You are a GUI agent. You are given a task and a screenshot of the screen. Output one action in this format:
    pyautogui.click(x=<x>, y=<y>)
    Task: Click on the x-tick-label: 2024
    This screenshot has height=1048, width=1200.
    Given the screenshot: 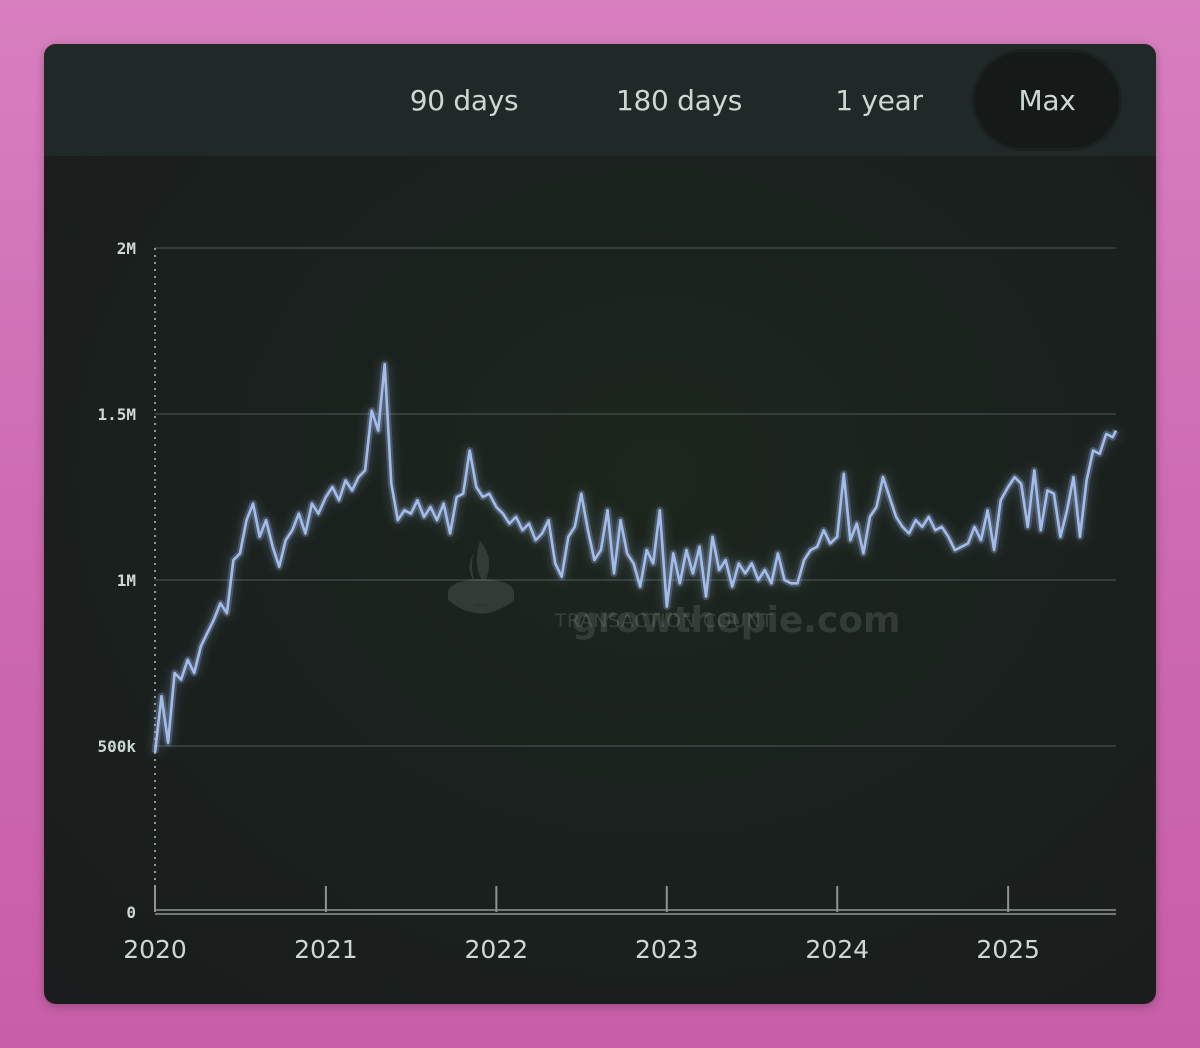 What is the action you would take?
    pyautogui.click(x=837, y=949)
    